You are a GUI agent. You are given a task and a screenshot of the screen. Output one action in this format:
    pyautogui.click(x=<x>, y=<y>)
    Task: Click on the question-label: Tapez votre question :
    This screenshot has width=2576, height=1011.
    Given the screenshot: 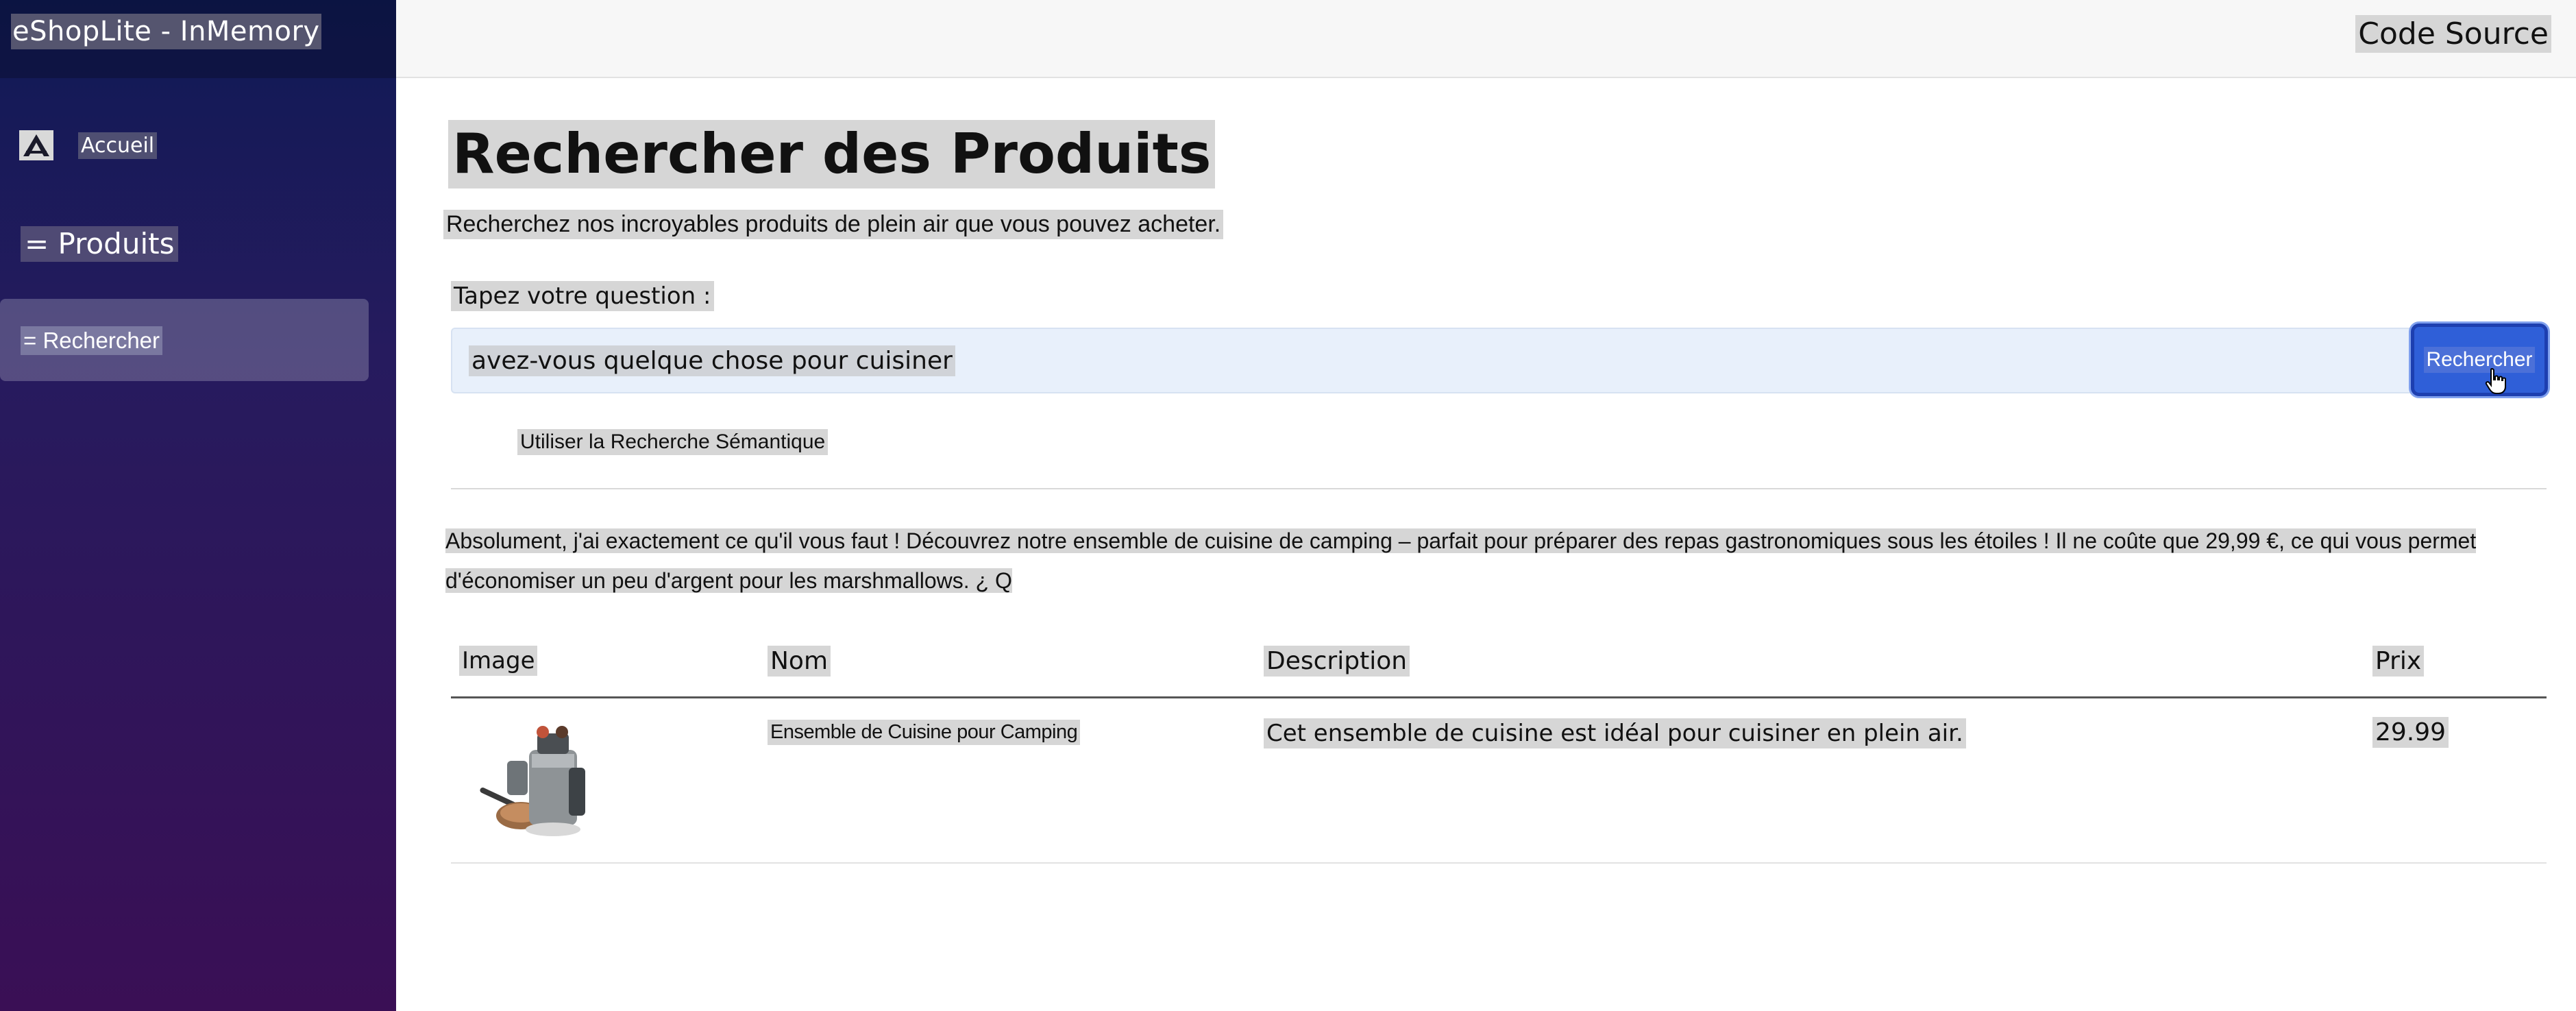 What is the action you would take?
    pyautogui.click(x=582, y=296)
    